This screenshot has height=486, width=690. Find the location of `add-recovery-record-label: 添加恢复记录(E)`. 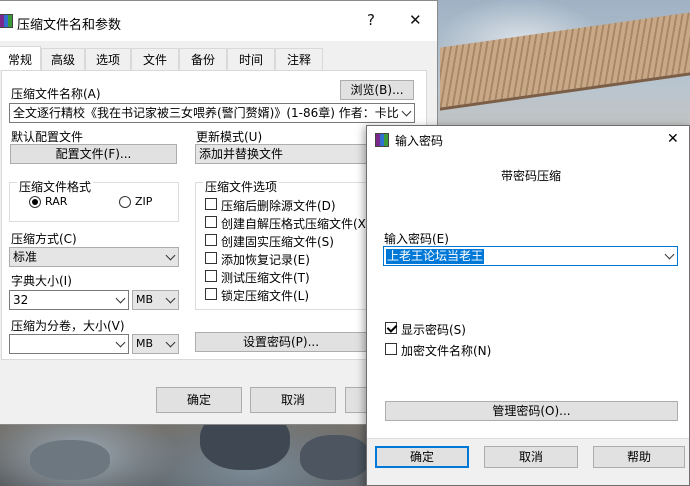

add-recovery-record-label: 添加恢复记录(E) is located at coordinates (265, 259).